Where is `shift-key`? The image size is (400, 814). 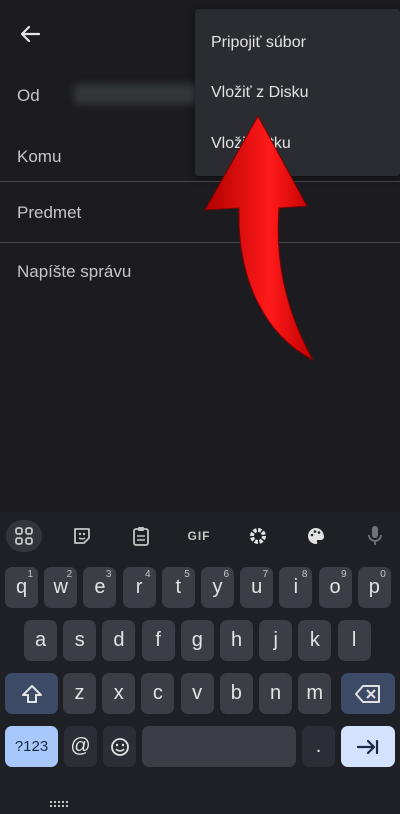
shift-key is located at coordinates (31, 693).